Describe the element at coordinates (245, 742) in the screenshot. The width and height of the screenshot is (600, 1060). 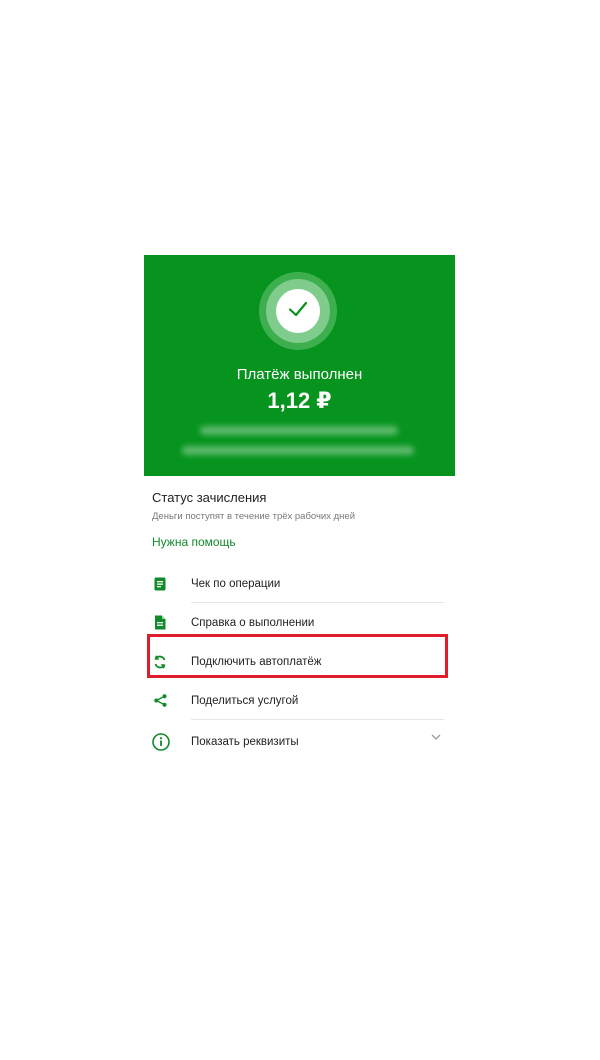
I see `details-label: Показать реквизиты` at that location.